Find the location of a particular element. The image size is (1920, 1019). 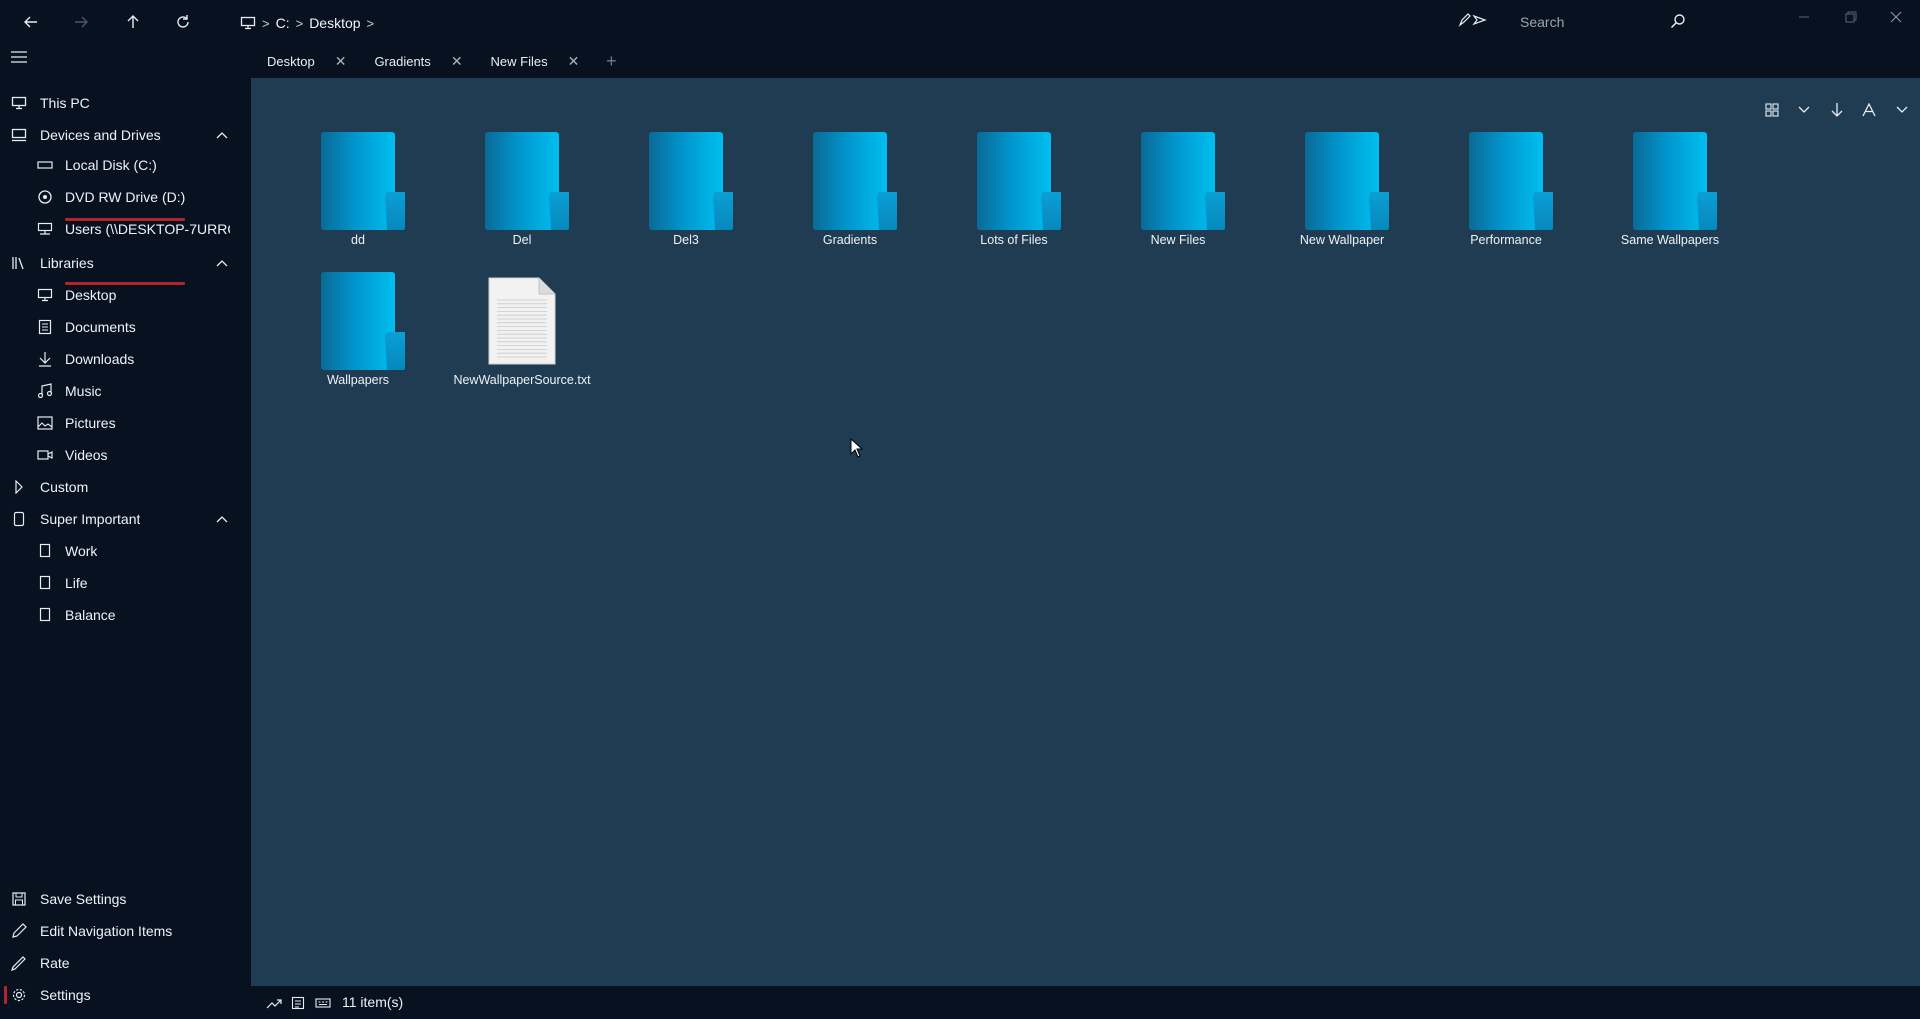

hamburger-menu-icon is located at coordinates (21, 59).